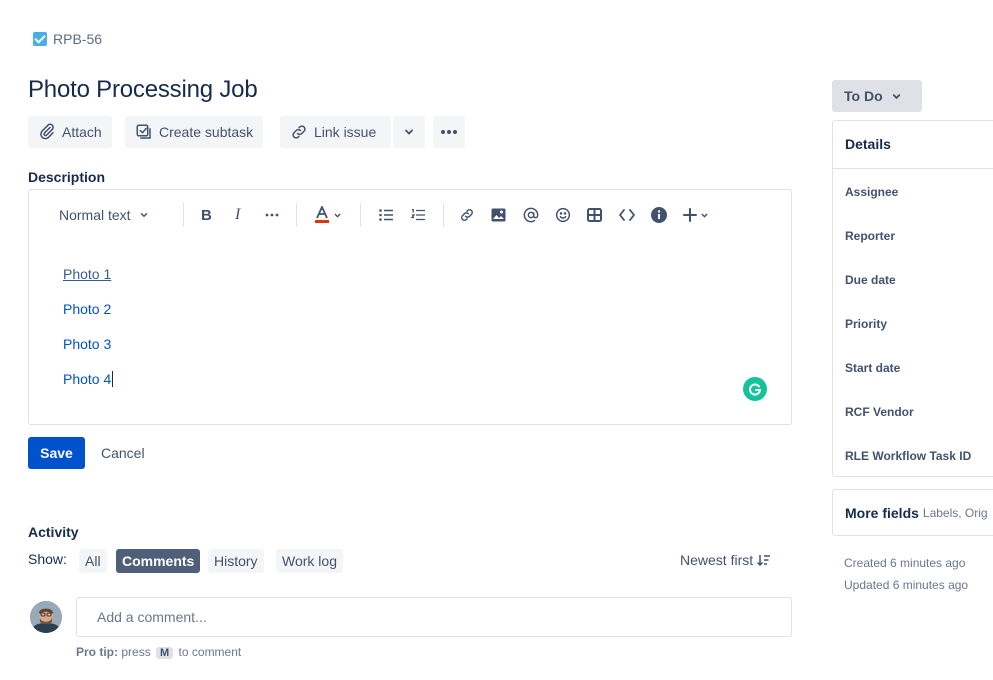  I want to click on info-panel-icon, so click(659, 215).